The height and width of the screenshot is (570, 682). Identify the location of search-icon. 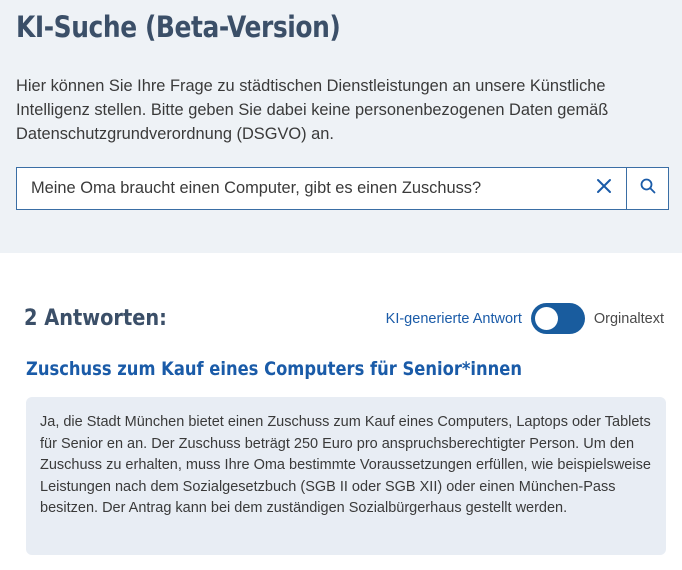
(648, 188).